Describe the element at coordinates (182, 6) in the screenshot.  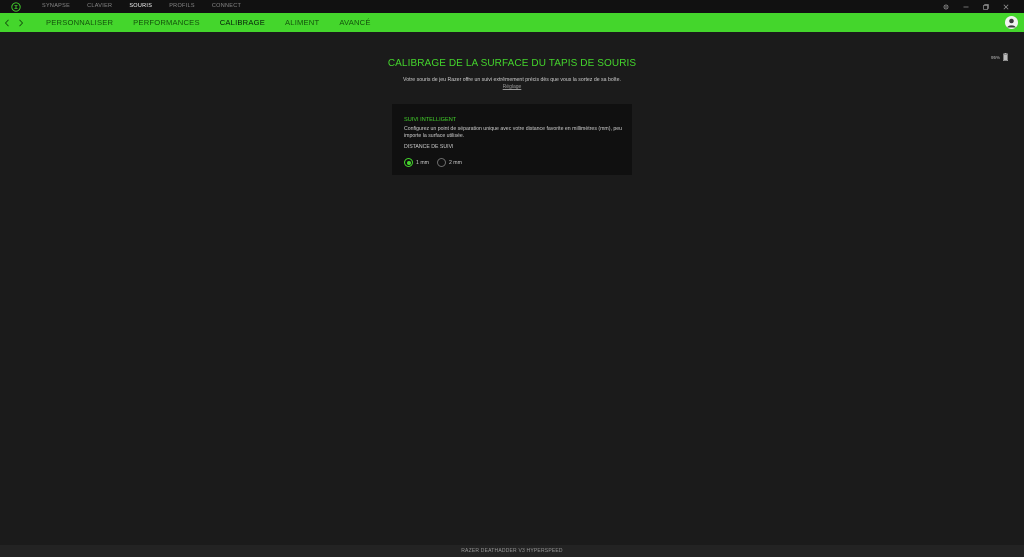
I see `top-tab-profils: PROFILS` at that location.